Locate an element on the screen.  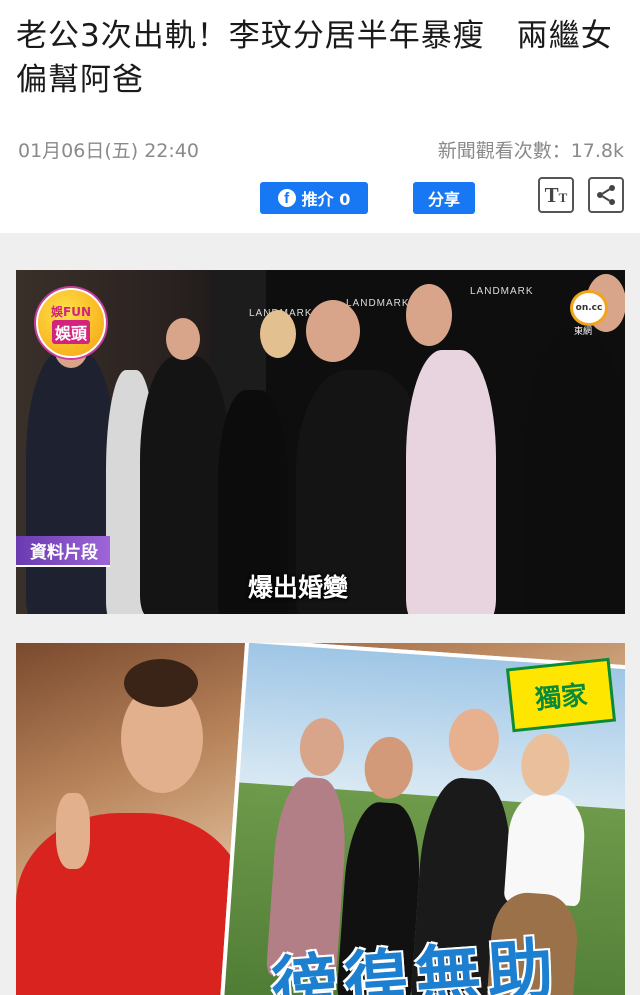
exclusive-badge: 獨家 is located at coordinates (561, 695).